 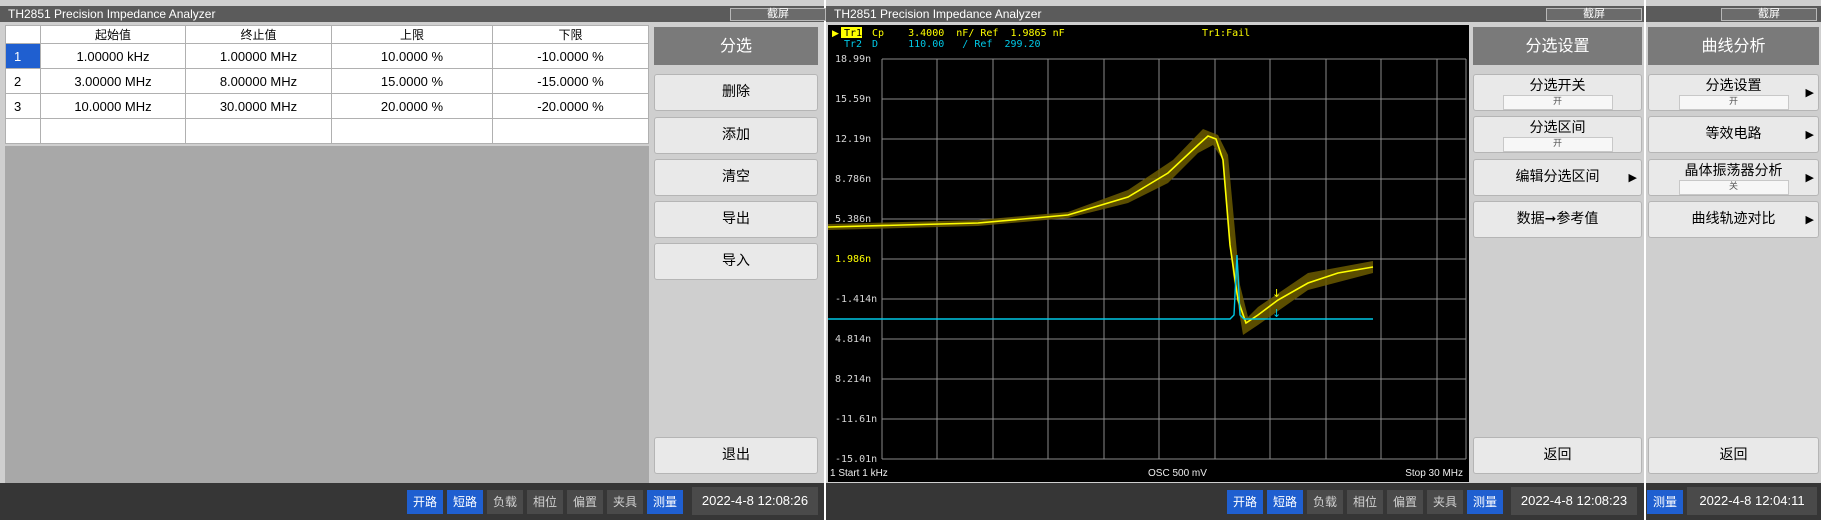 What do you see at coordinates (23, 106) in the screenshot?
I see `row-index: 3` at bounding box center [23, 106].